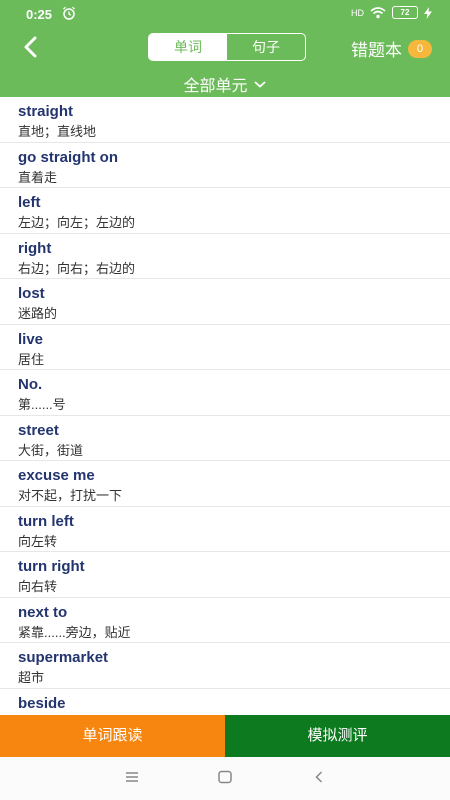  I want to click on word-text: excuse me, so click(56, 475).